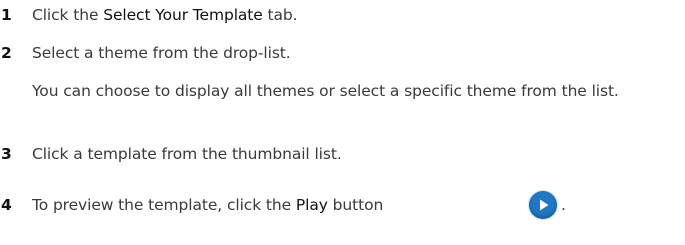 This screenshot has width=685, height=245. I want to click on step-text: Click the Select Your Template tab., so click(165, 15).